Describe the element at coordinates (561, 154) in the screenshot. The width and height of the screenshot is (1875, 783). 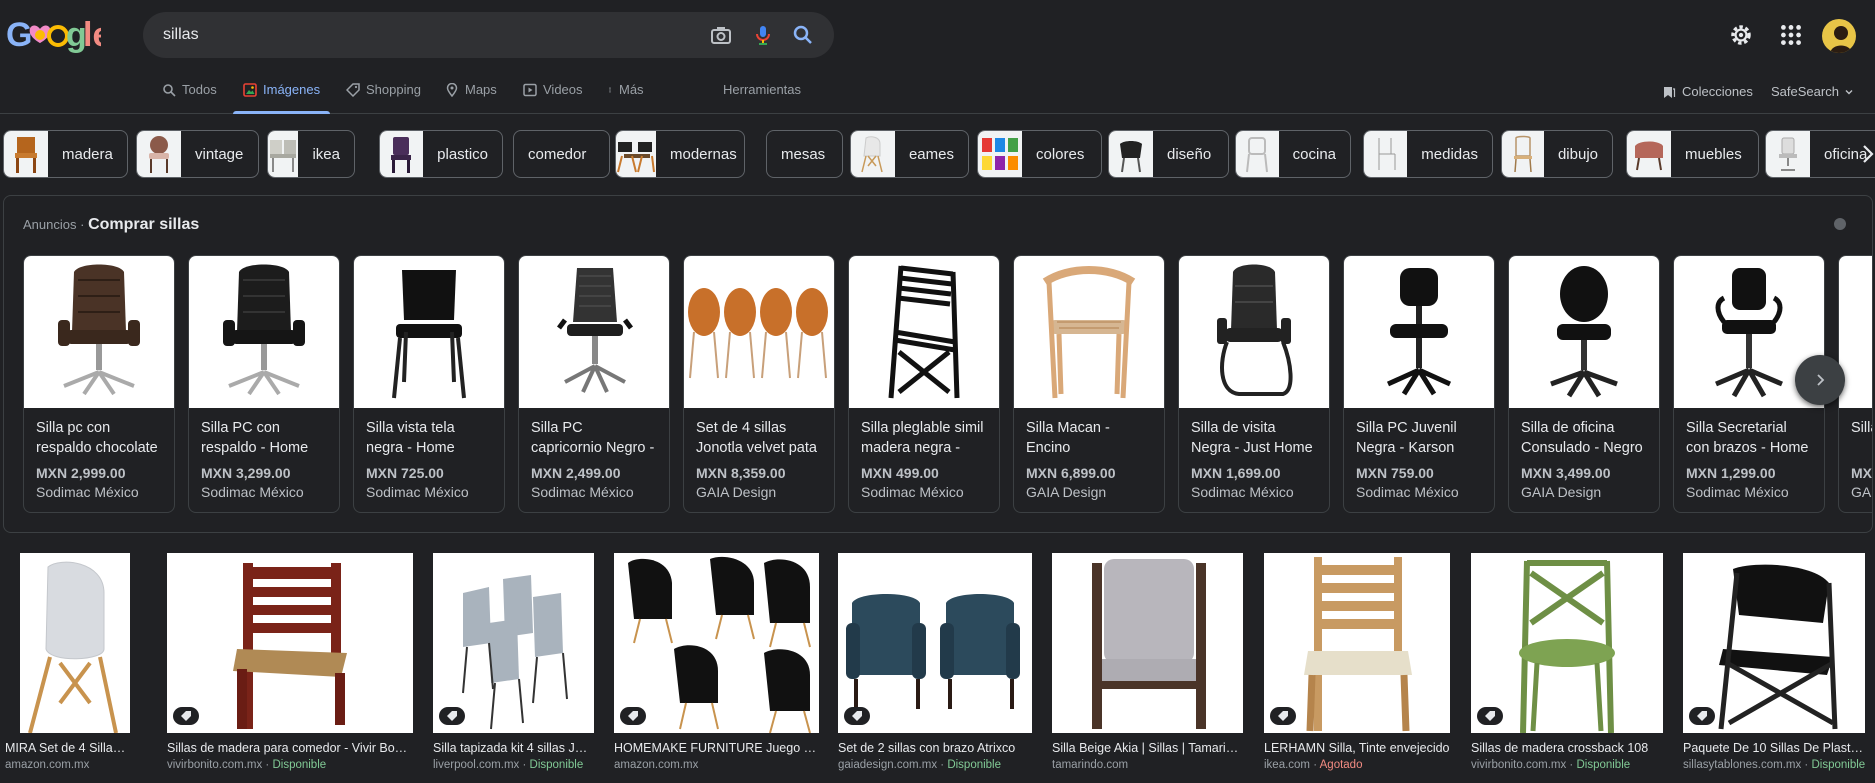
I see `chip-comedor: comedor` at that location.